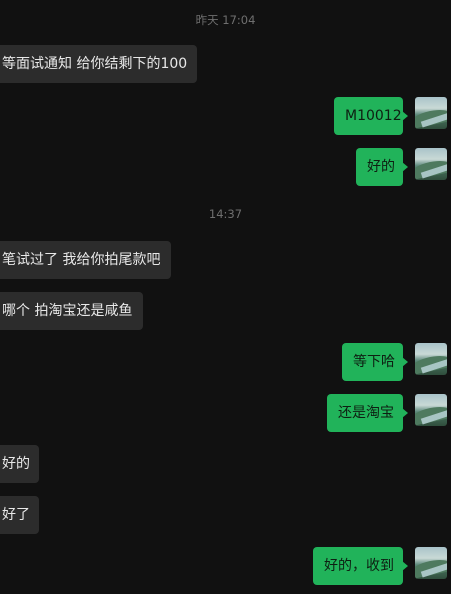  Describe the element at coordinates (85, 260) in the screenshot. I see `incoming-message-bubble: 笔试过了 我给你拍尾款吧` at that location.